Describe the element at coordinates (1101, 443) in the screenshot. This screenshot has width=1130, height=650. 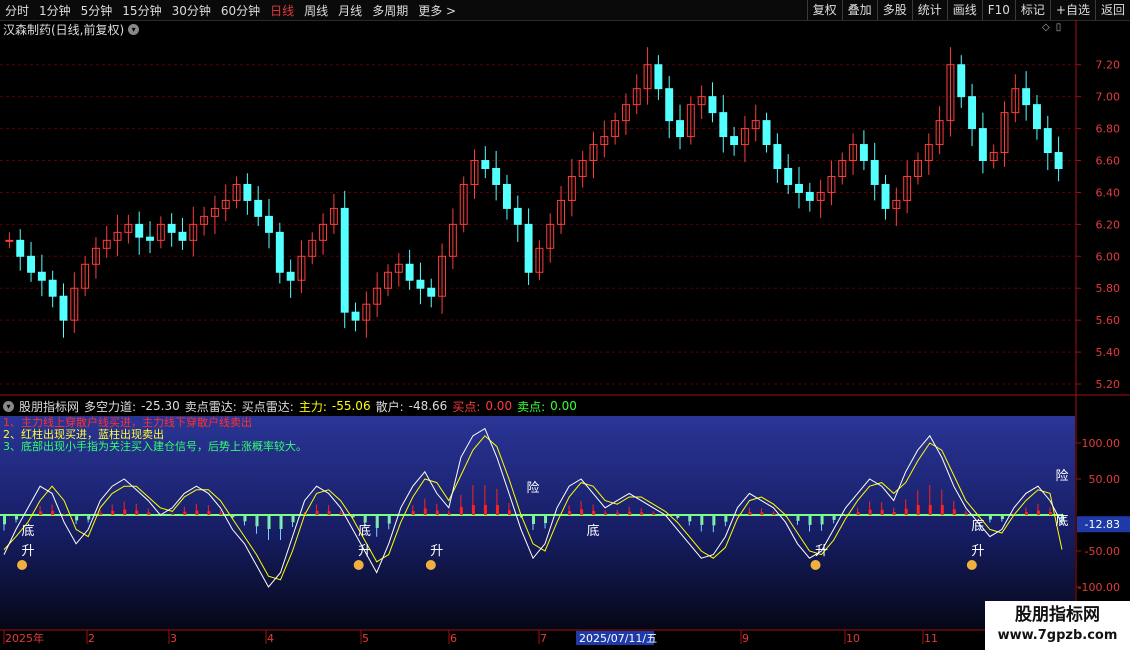
I see `indicator-tick-label: 100.00` at that location.